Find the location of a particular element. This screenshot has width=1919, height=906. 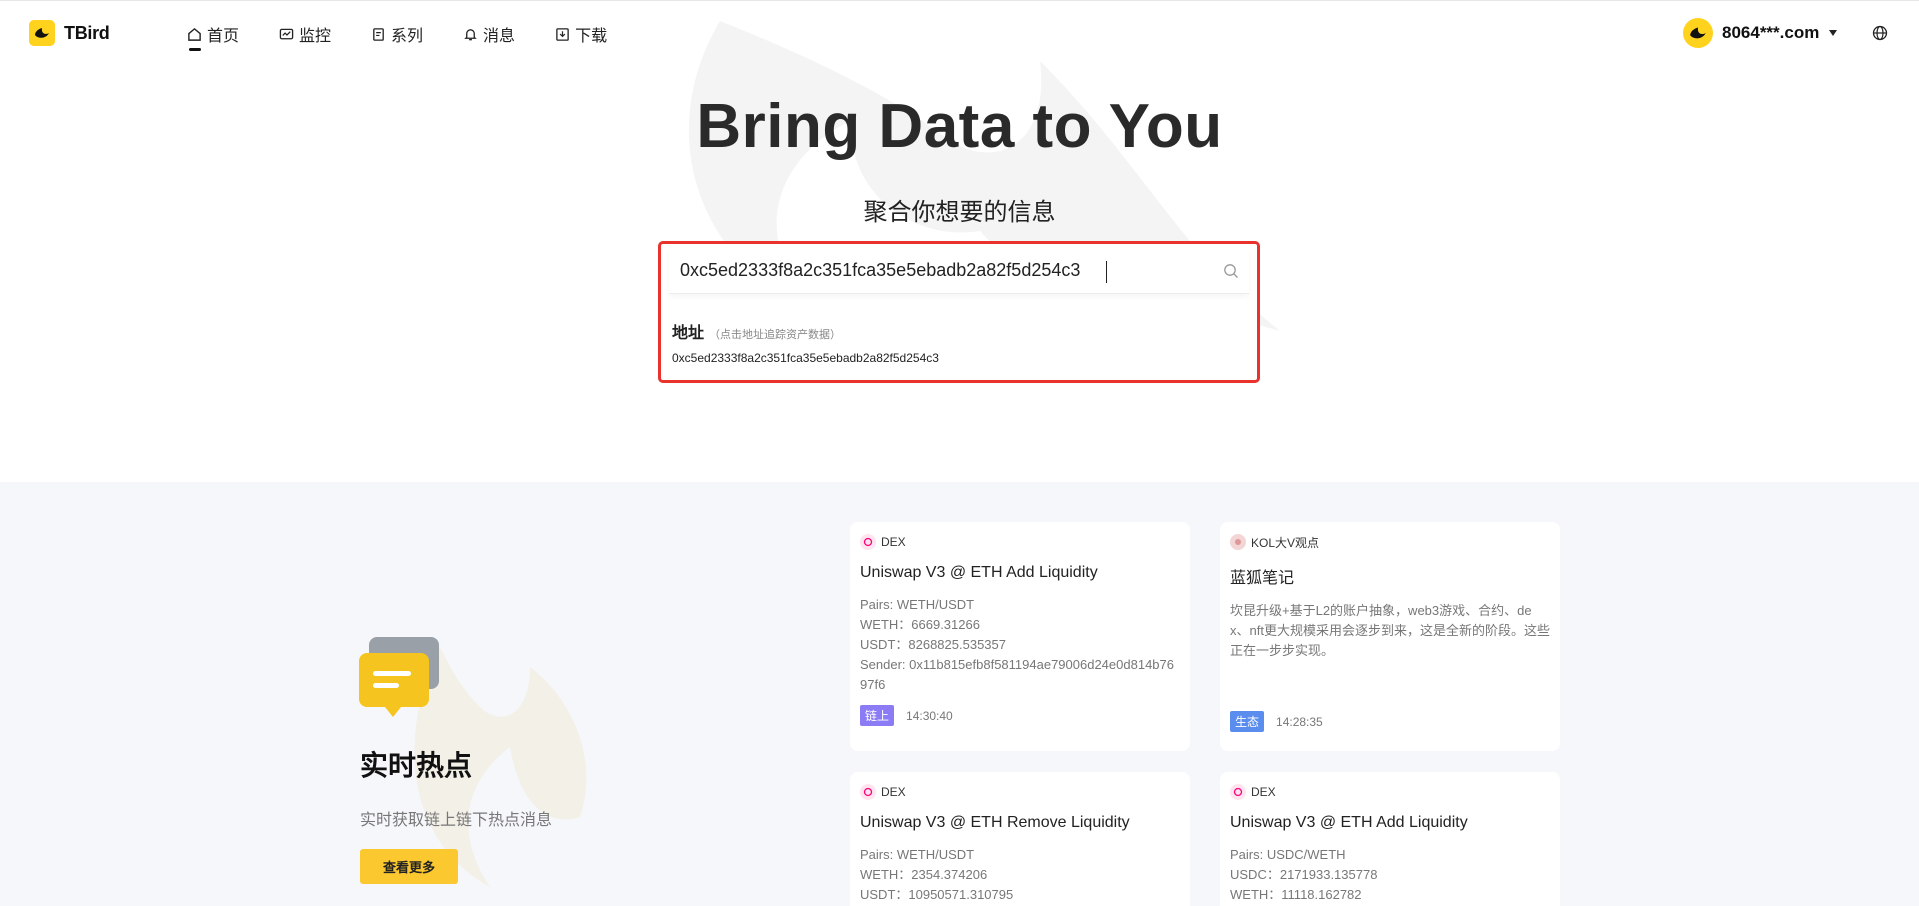

hot-title: 实时热点 is located at coordinates (416, 765).